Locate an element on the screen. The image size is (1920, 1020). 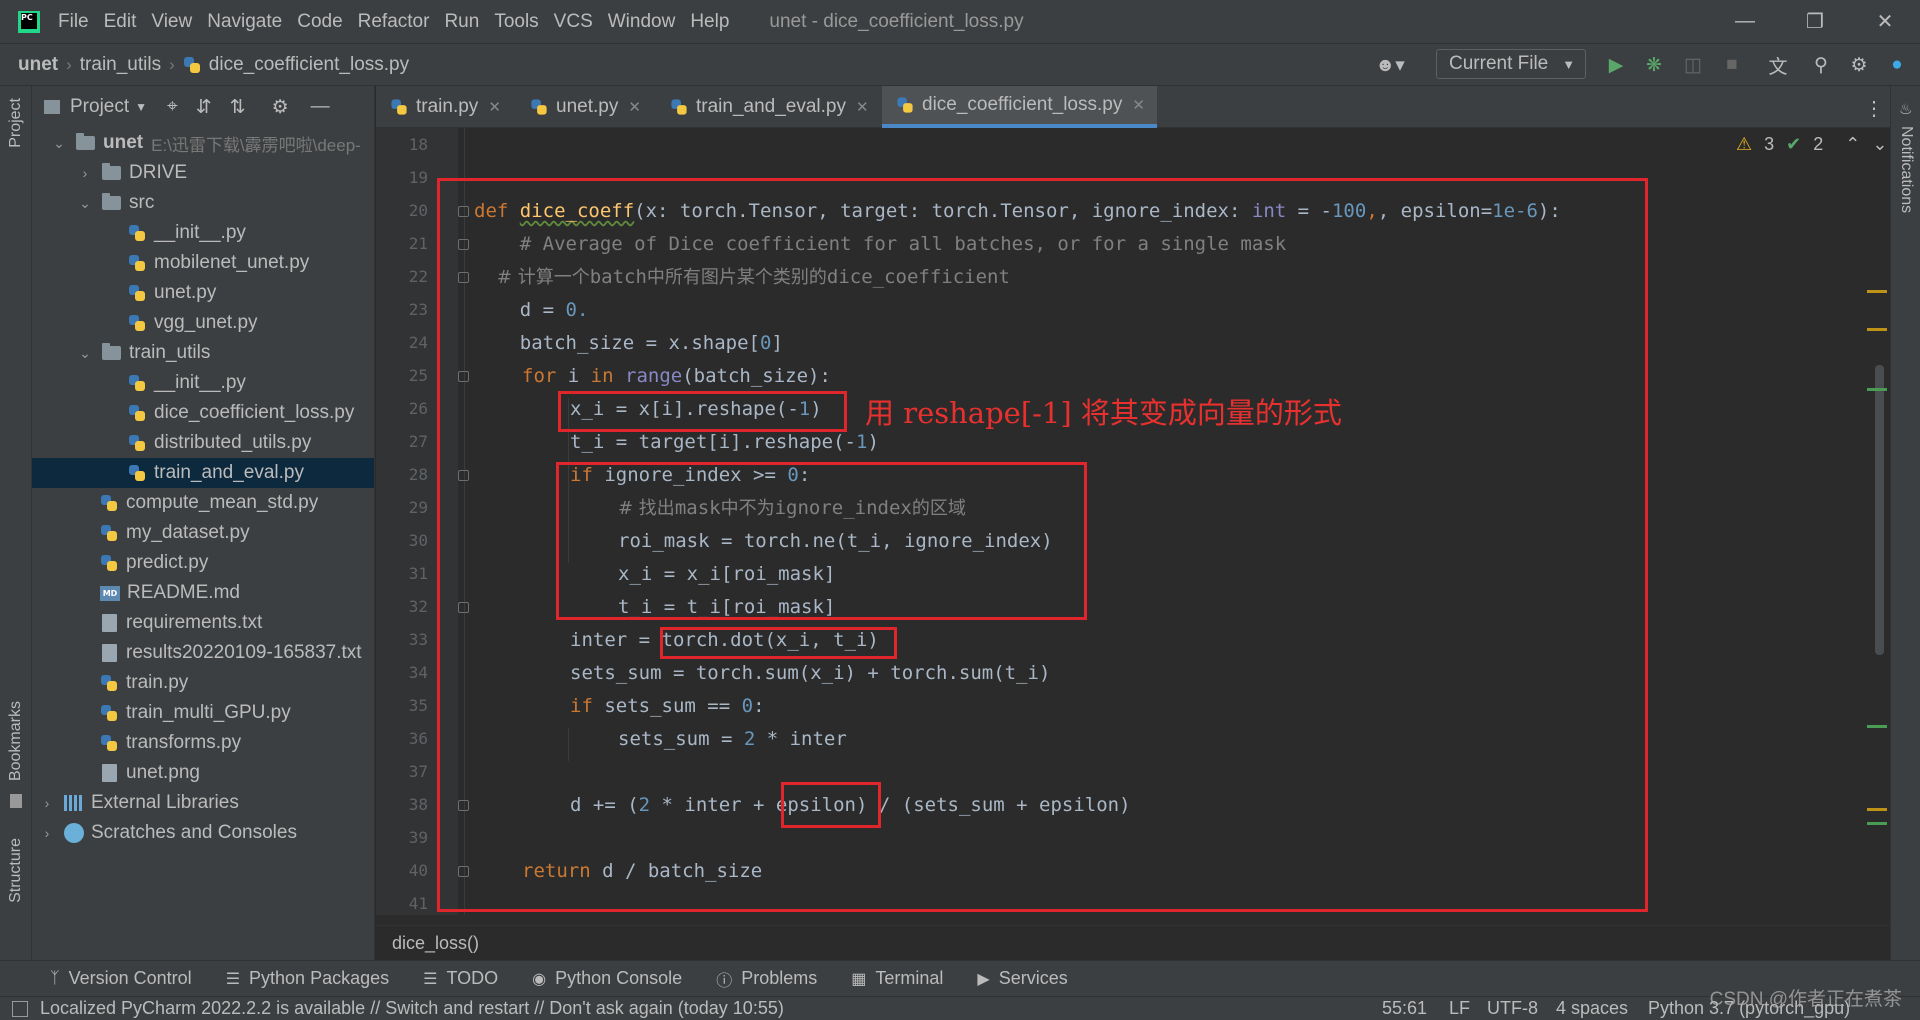
tree-item-file: results20220109-165837.txt is located at coordinates (203, 653).